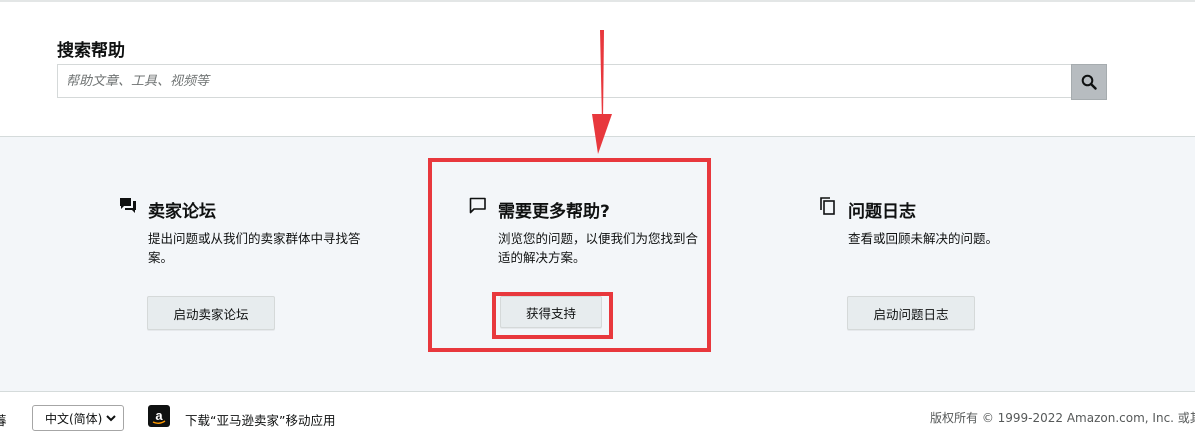 This screenshot has width=1195, height=431. Describe the element at coordinates (477, 205) in the screenshot. I see `chat-bubble-icon` at that location.